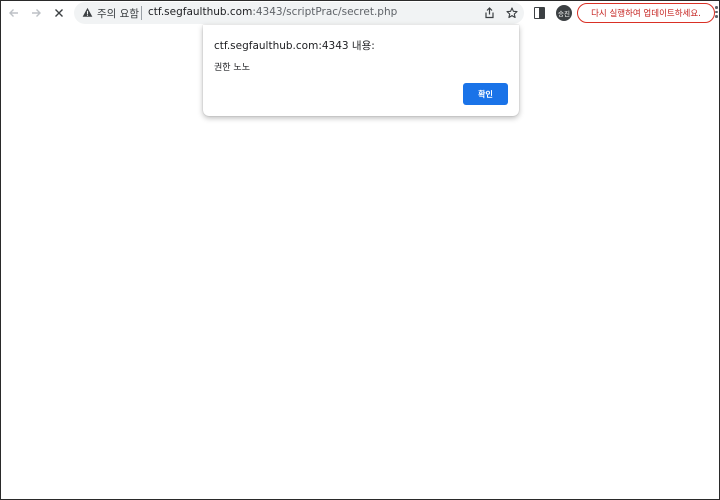  I want to click on close-icon, so click(59, 13).